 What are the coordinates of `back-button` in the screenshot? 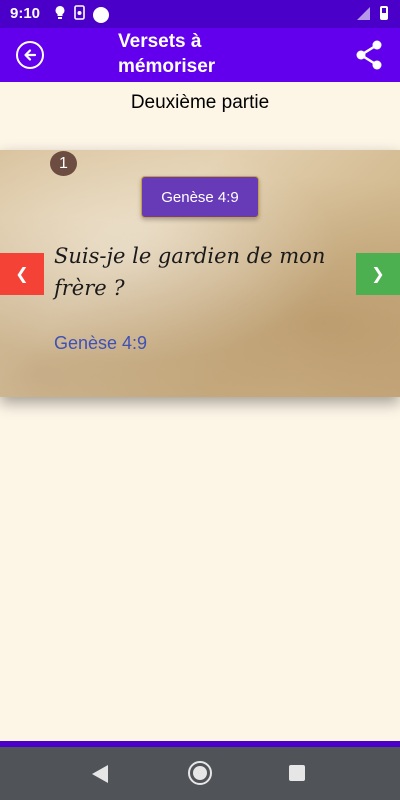 It's located at (30, 55).